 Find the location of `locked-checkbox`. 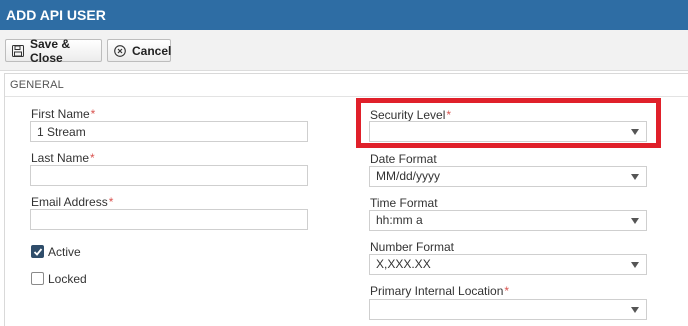

locked-checkbox is located at coordinates (37, 278).